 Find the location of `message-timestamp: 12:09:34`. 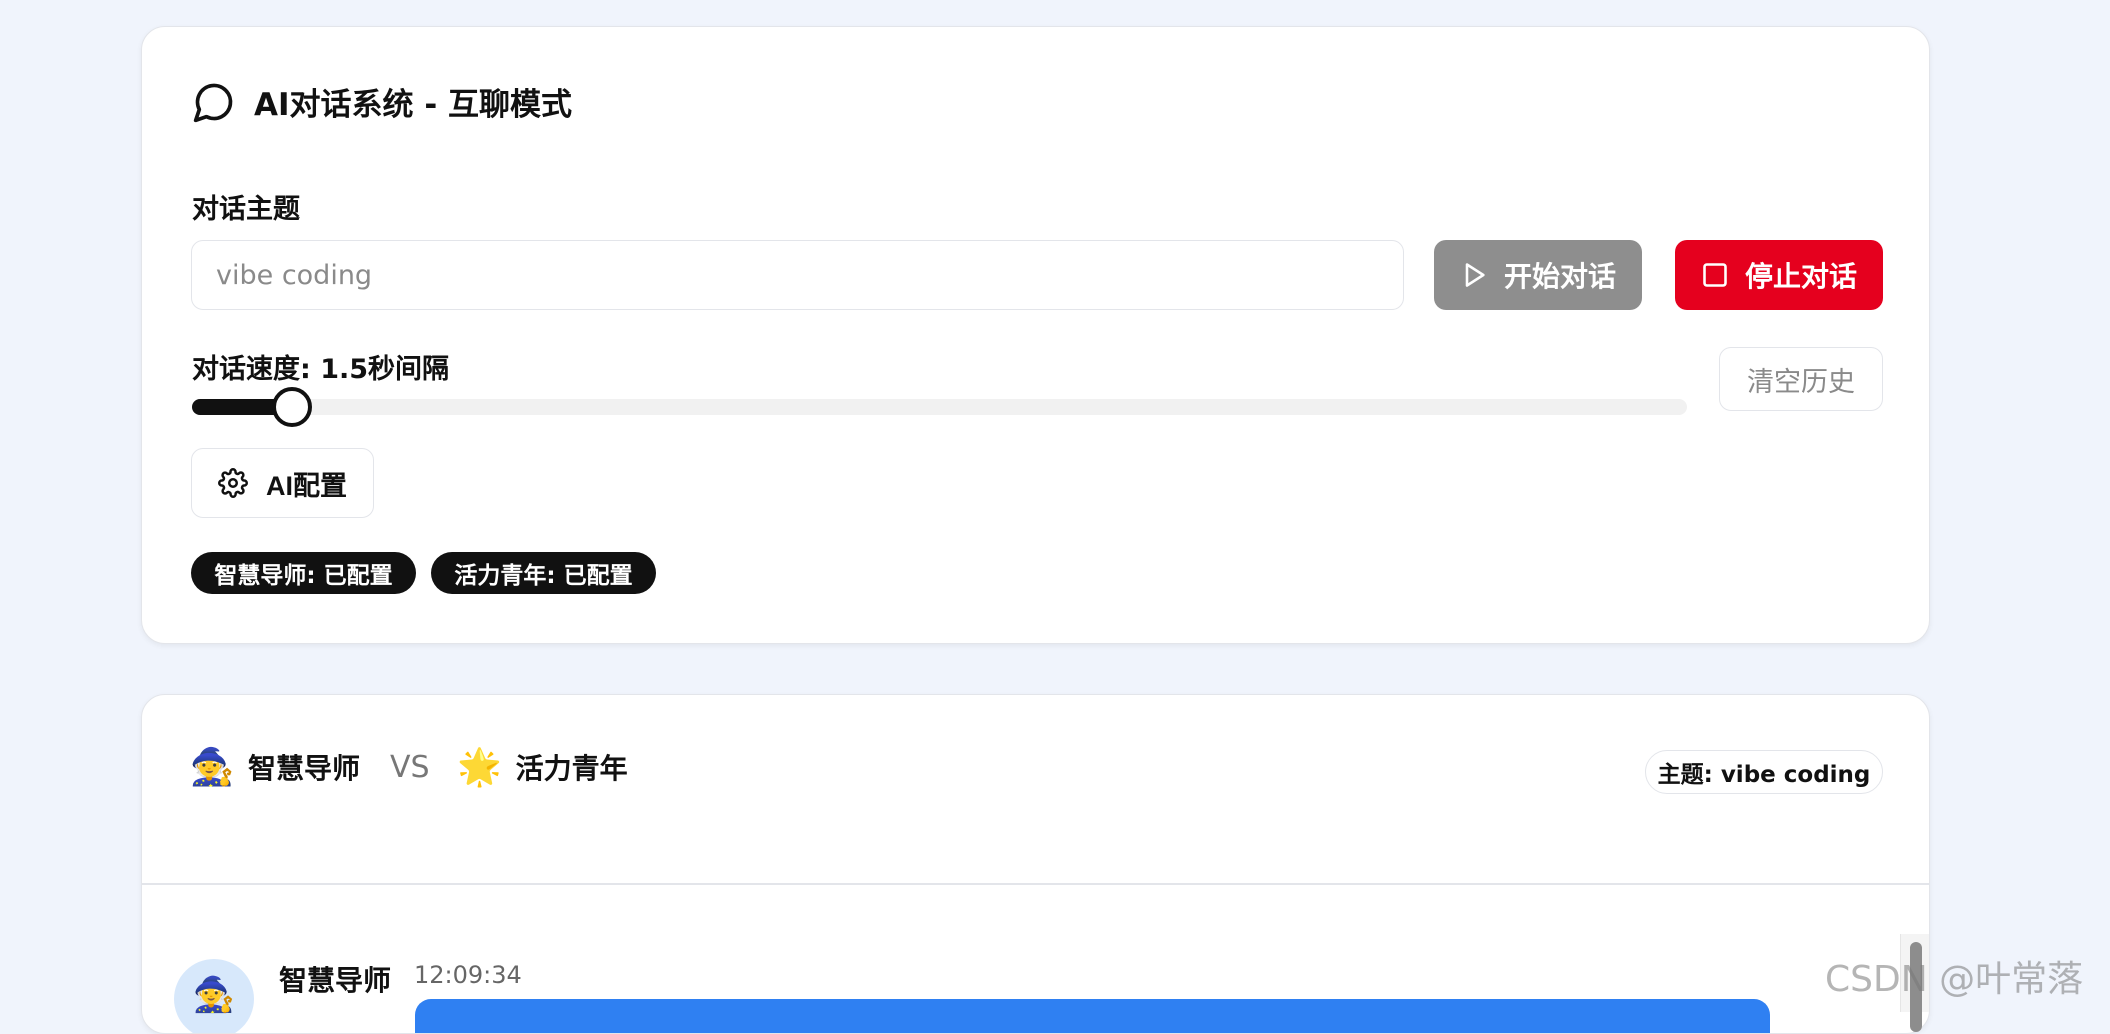

message-timestamp: 12:09:34 is located at coordinates (468, 975).